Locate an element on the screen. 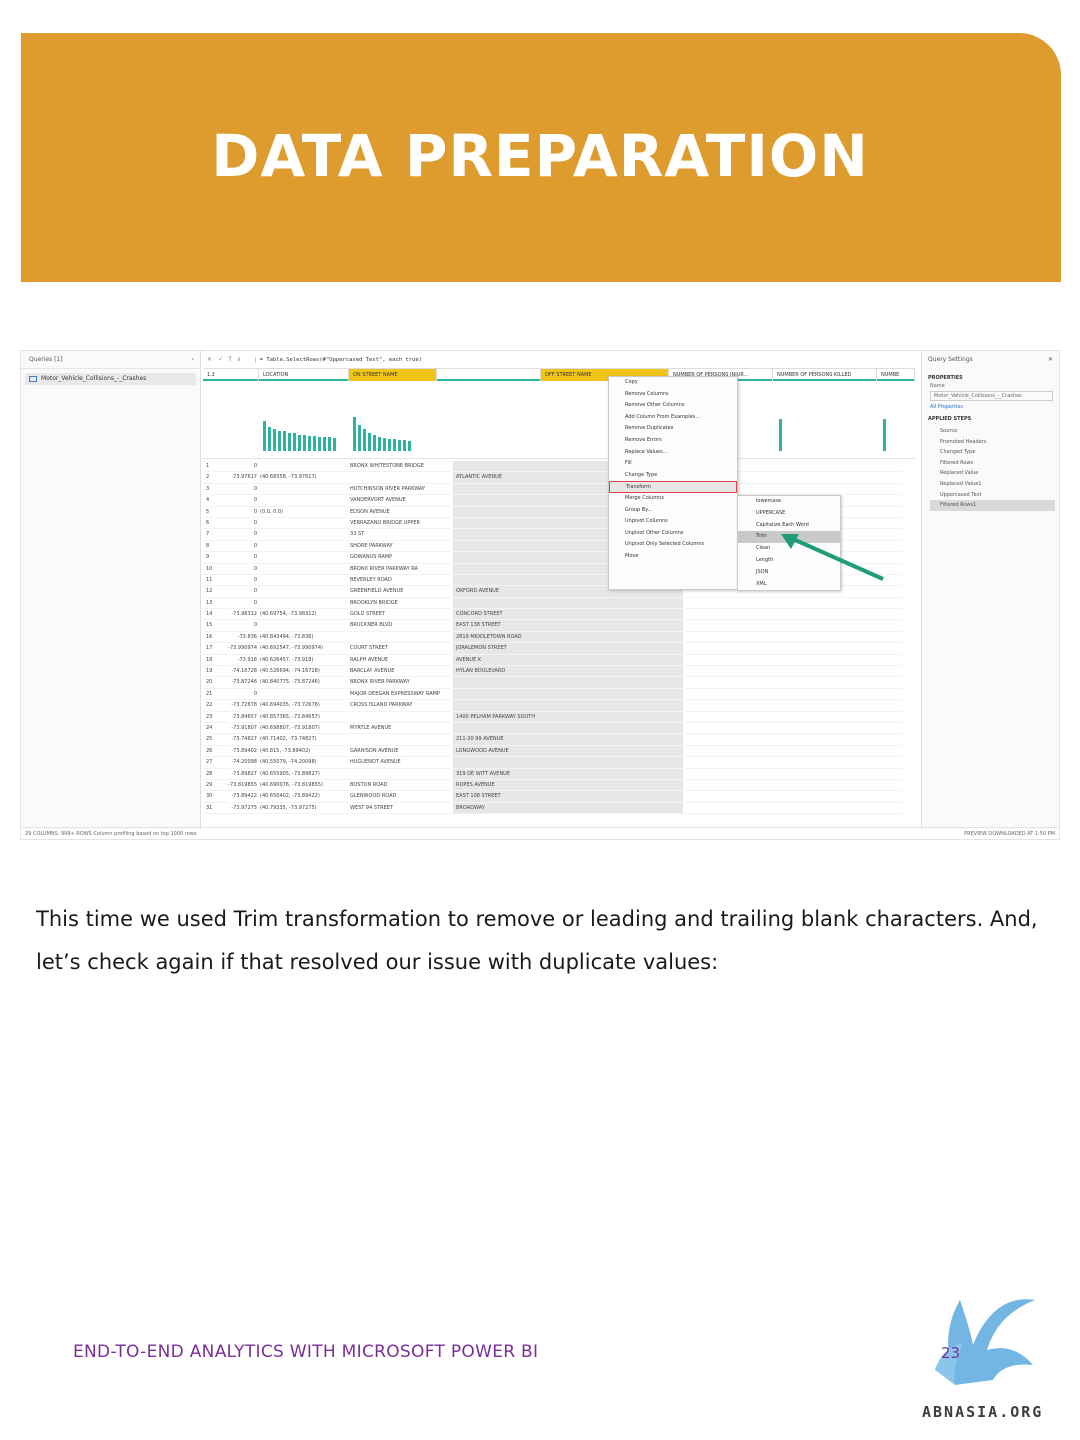  context-menu-item: Remove Columns is located at coordinates (673, 395).